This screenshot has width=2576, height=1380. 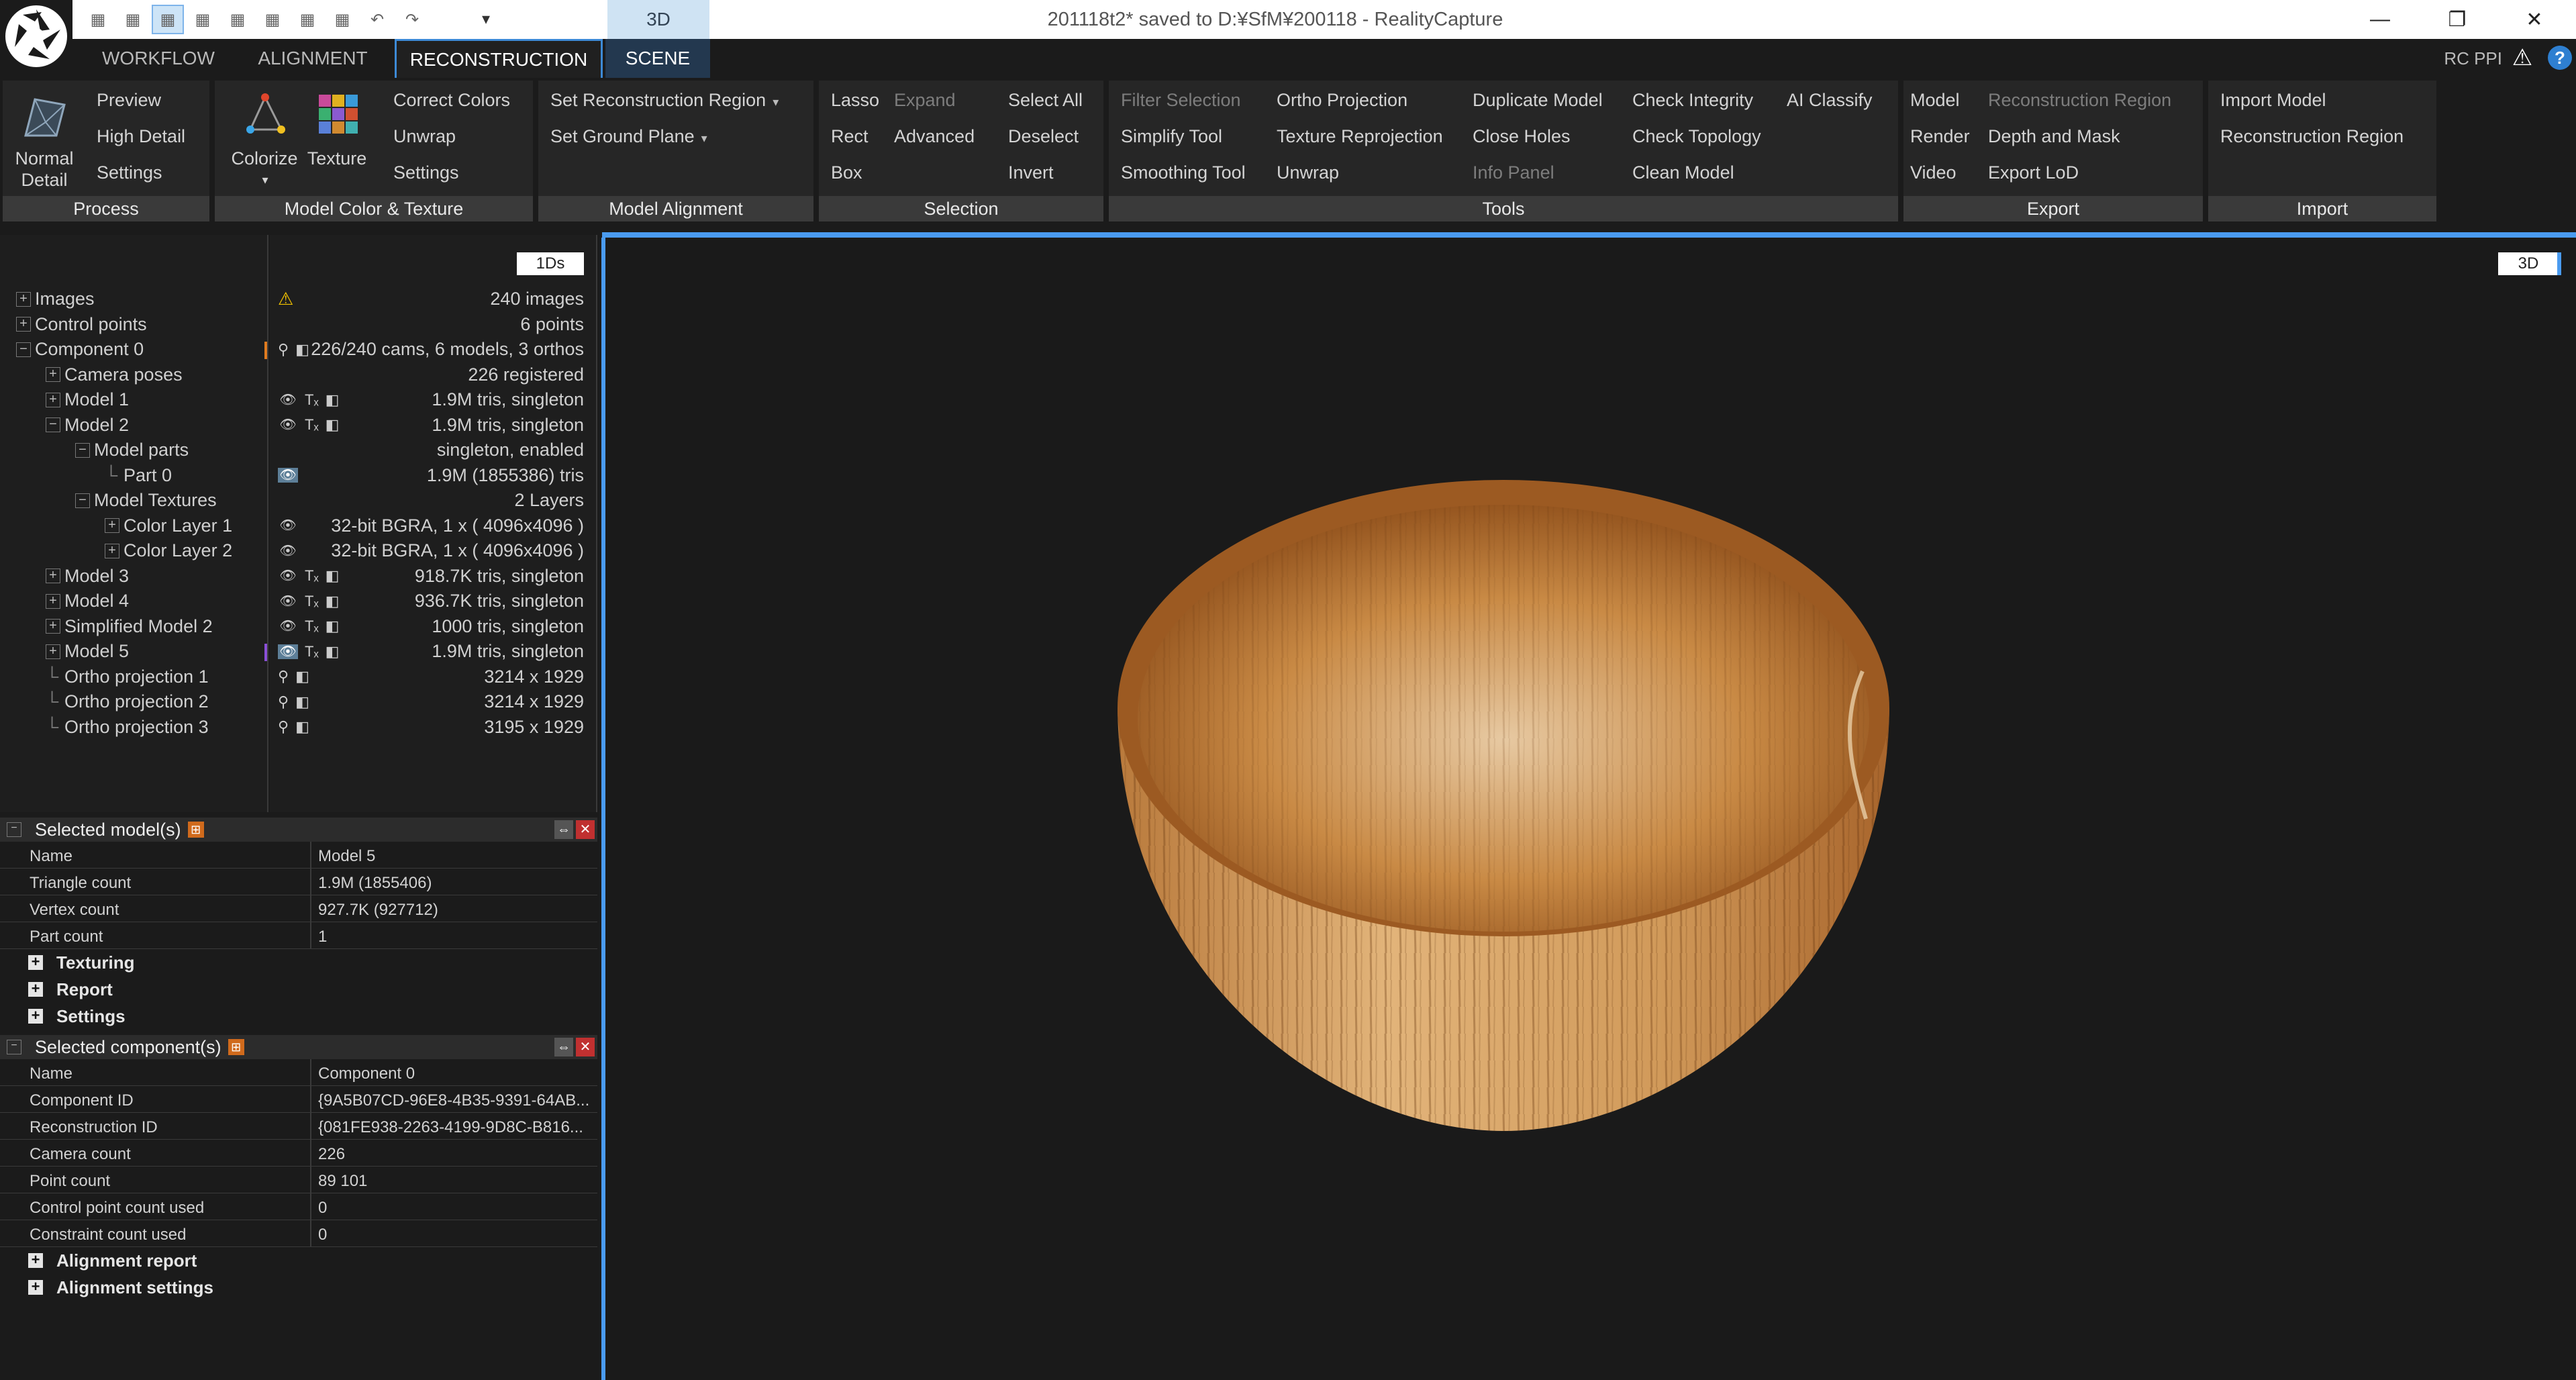 What do you see at coordinates (925, 100) in the screenshot?
I see `expand-button: Expand` at bounding box center [925, 100].